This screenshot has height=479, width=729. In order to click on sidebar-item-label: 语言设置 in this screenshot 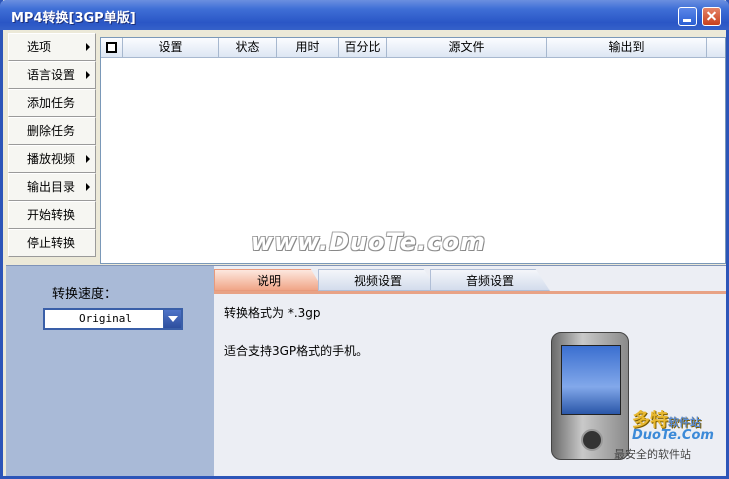, I will do `click(51, 75)`.